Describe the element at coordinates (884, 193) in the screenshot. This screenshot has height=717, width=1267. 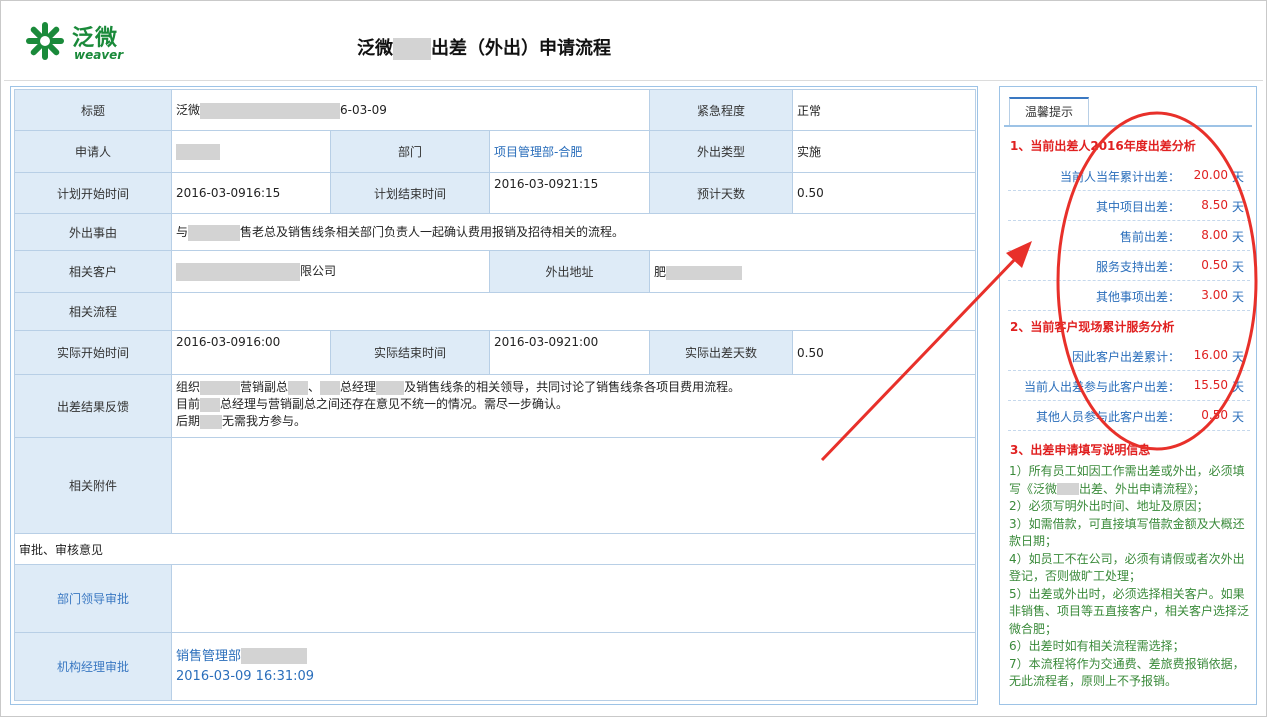
I see `est-days-value: 0.50` at that location.